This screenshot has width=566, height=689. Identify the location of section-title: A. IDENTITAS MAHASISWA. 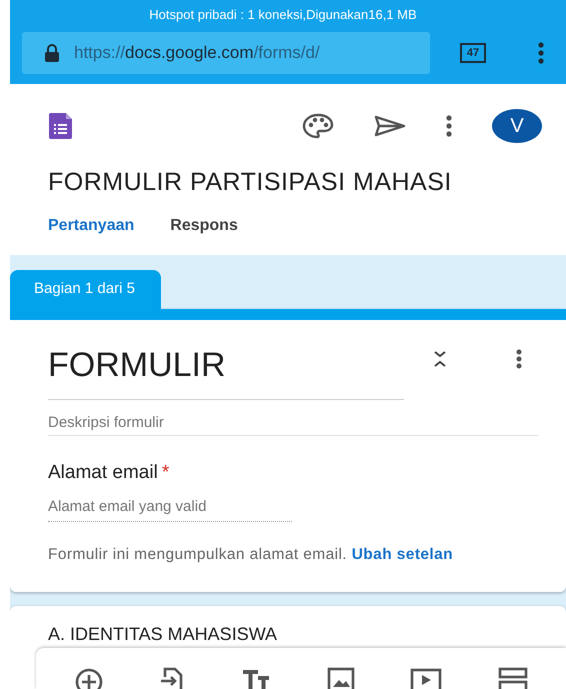
(163, 634).